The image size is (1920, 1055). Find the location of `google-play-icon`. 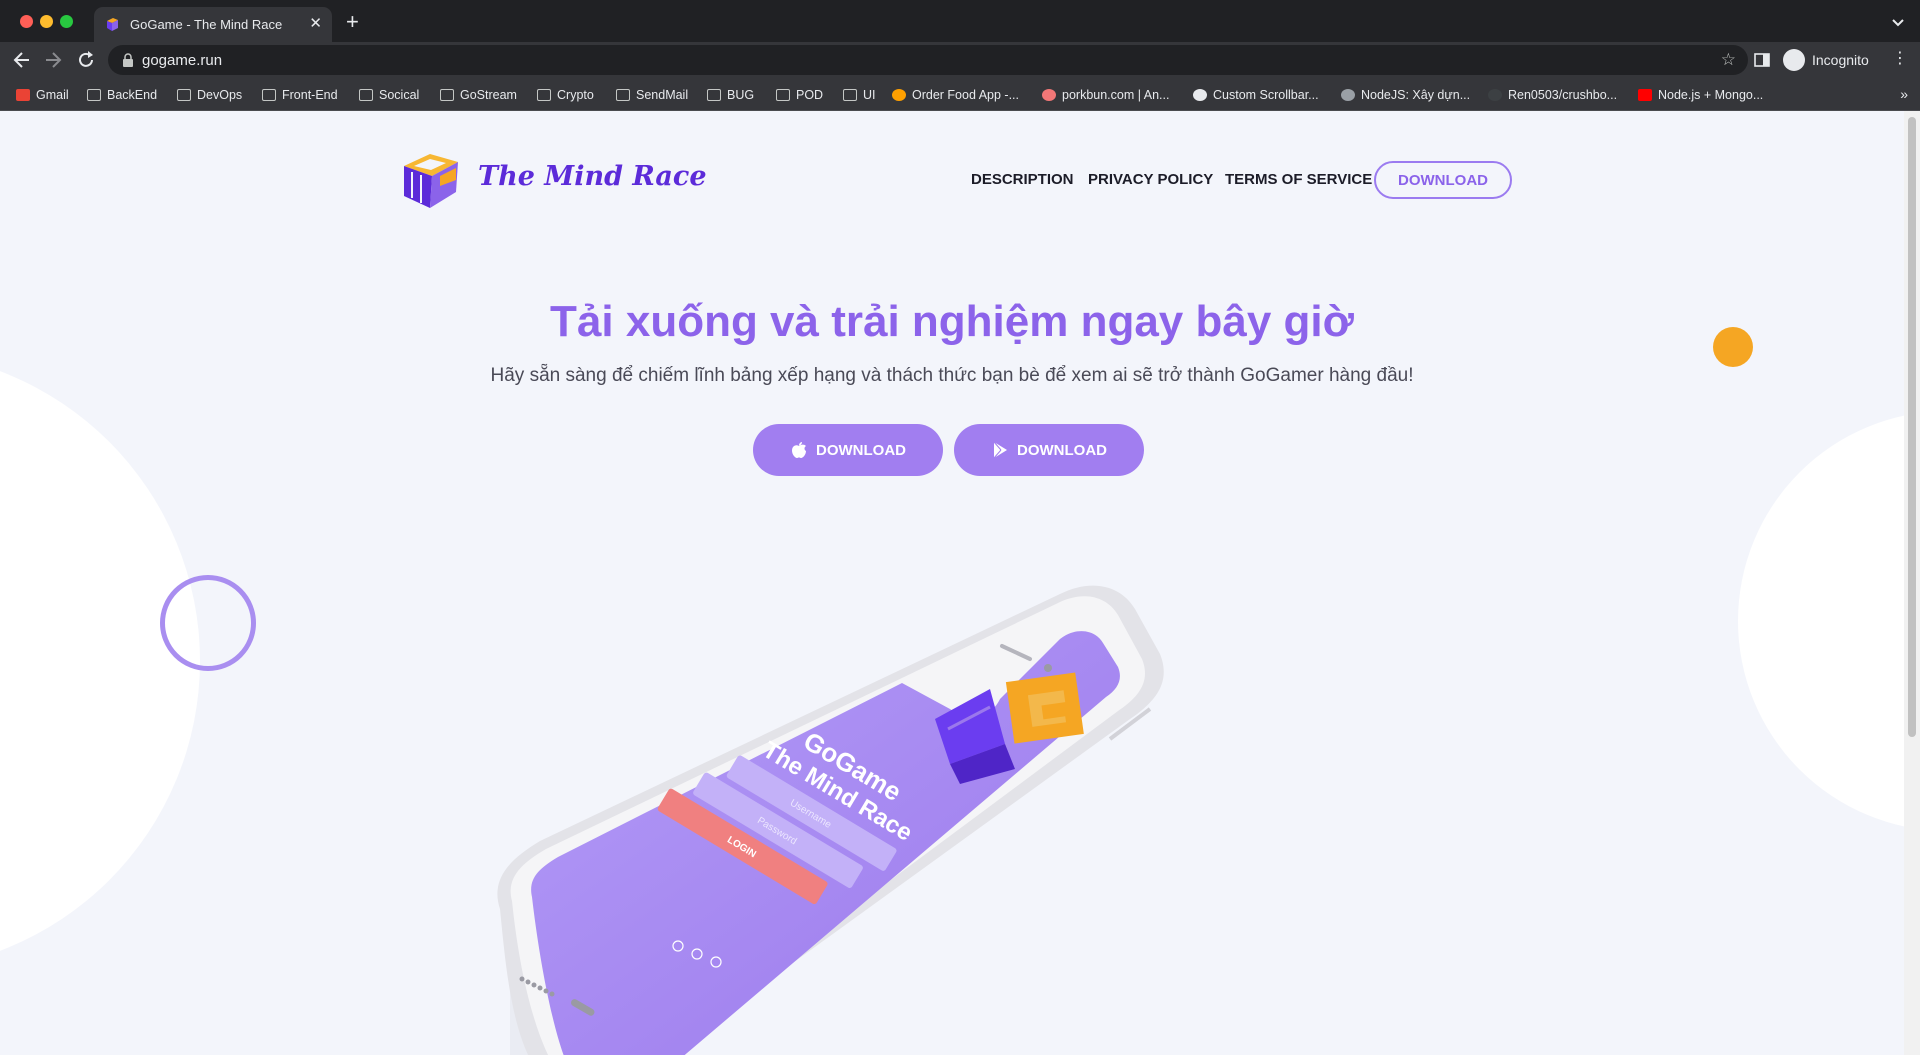

google-play-icon is located at coordinates (1000, 450).